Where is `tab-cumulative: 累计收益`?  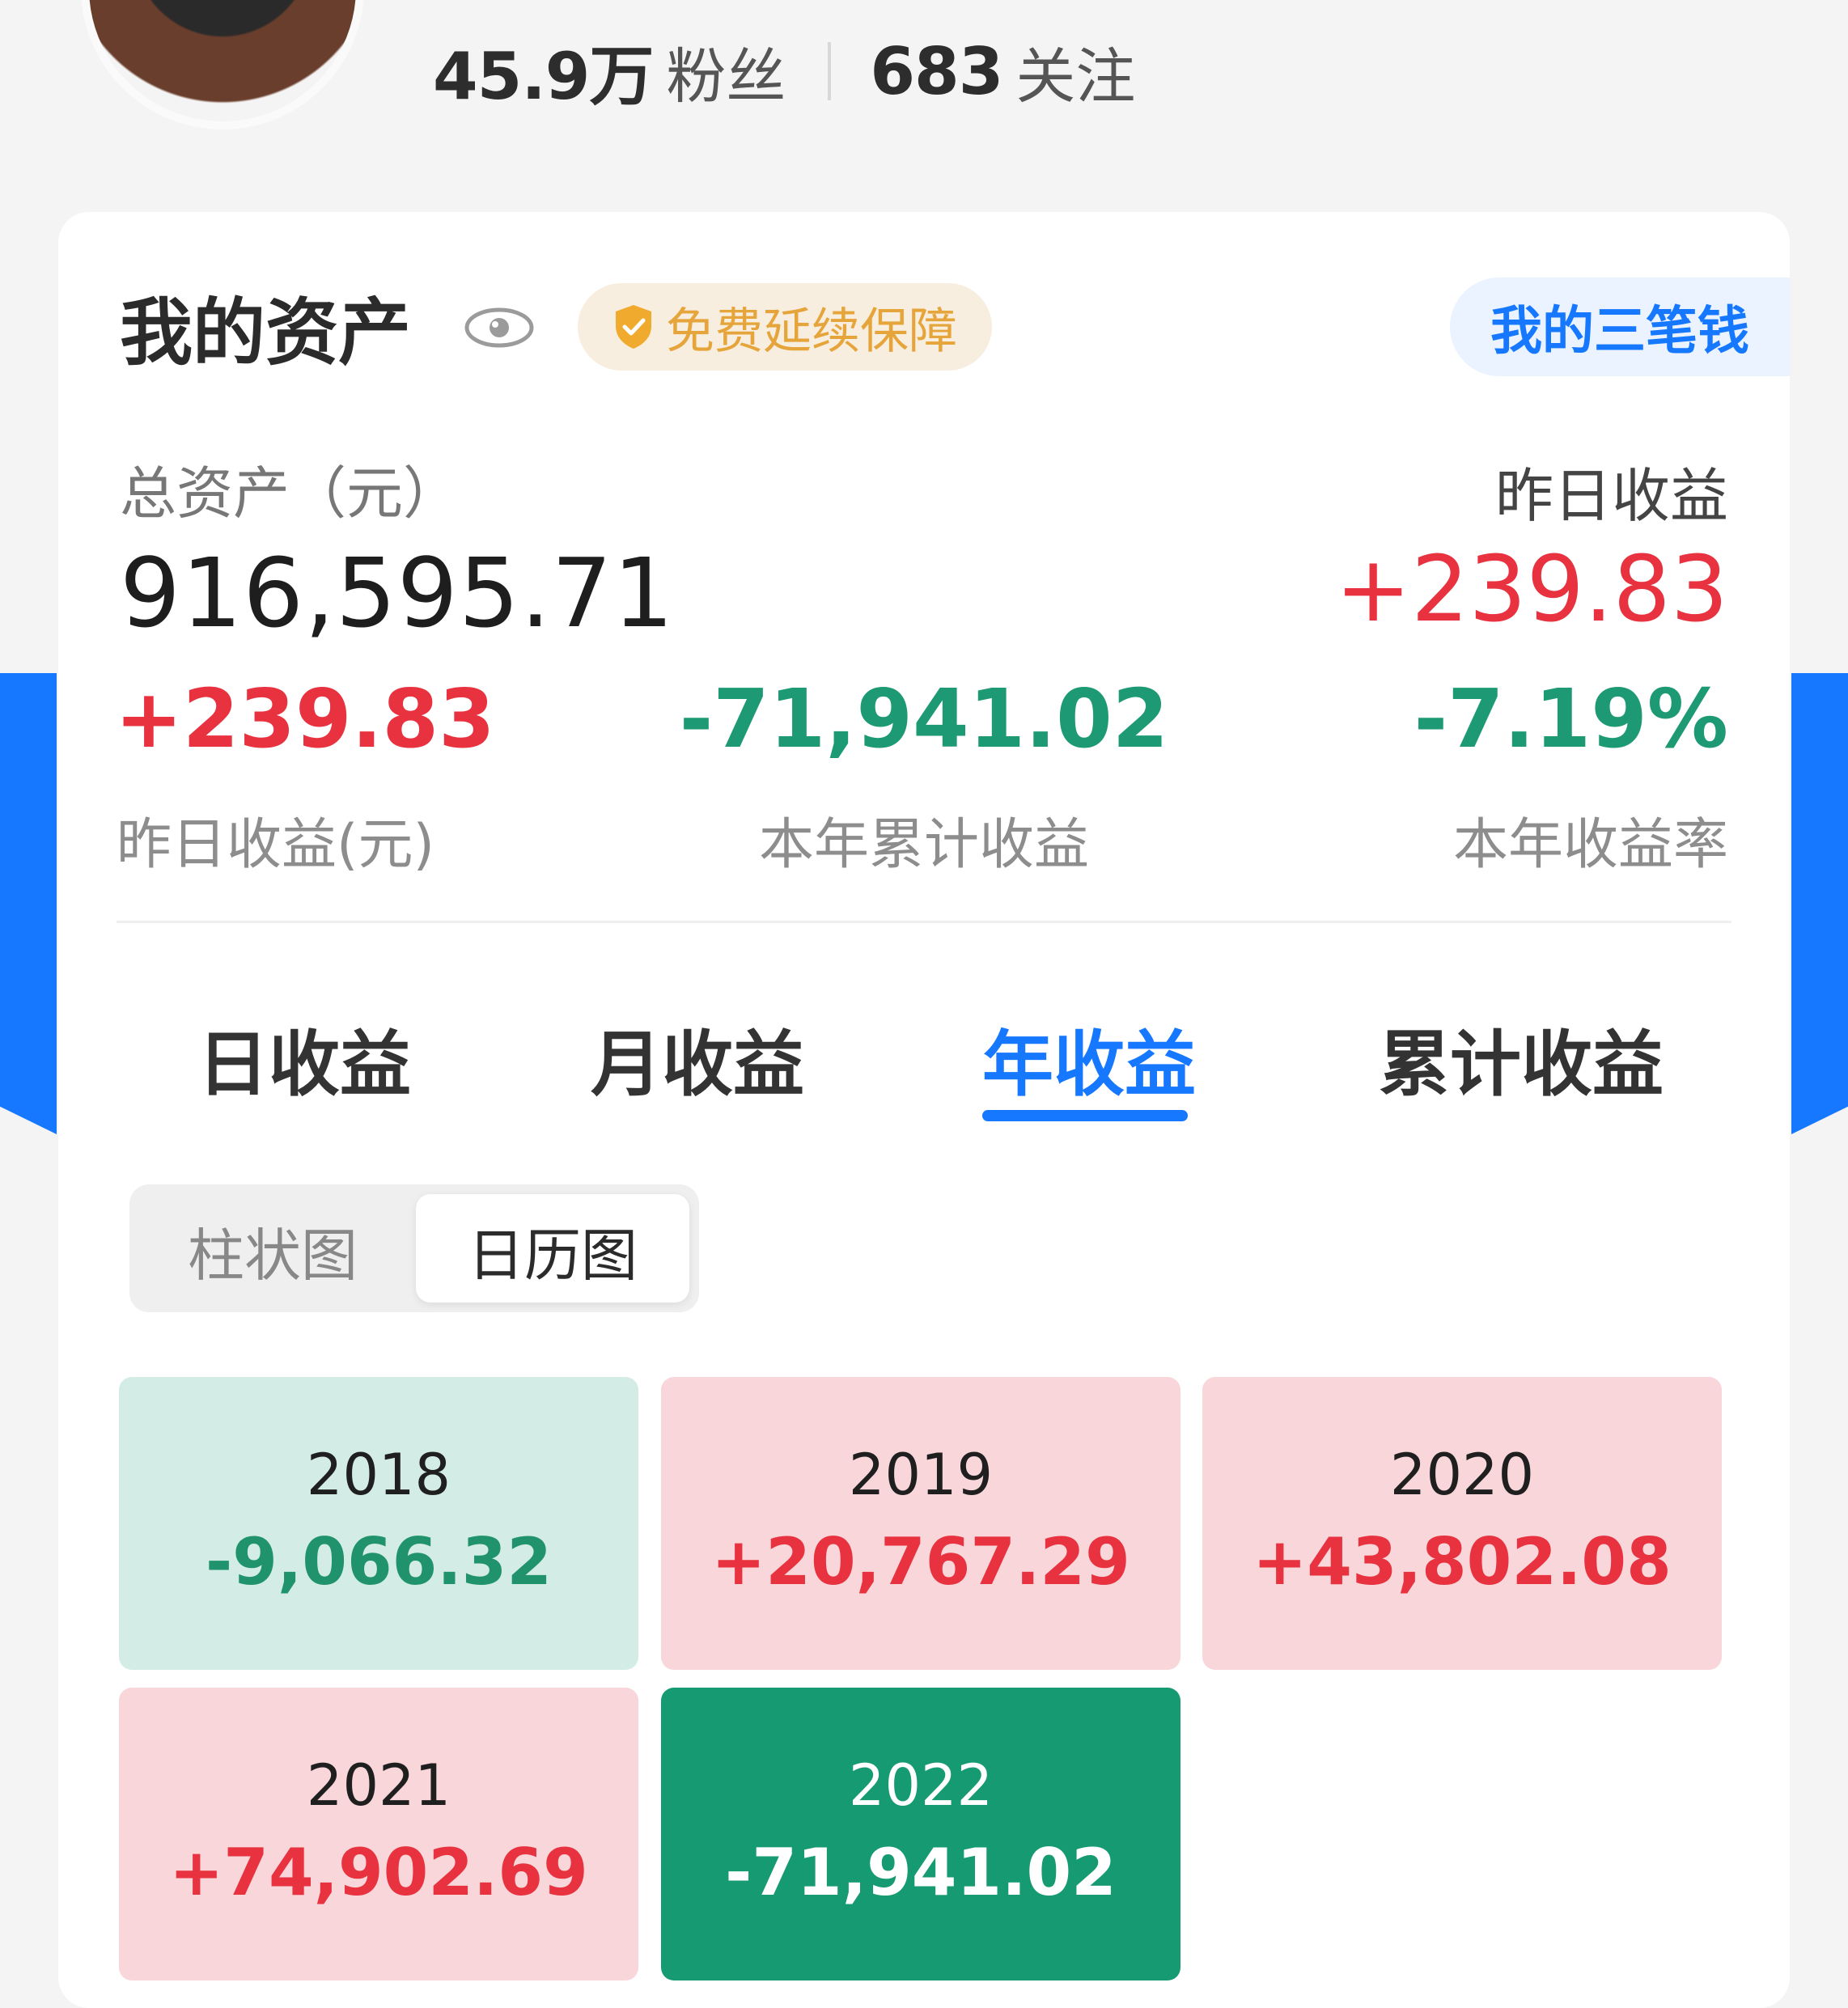 tab-cumulative: 累计收益 is located at coordinates (1521, 1058).